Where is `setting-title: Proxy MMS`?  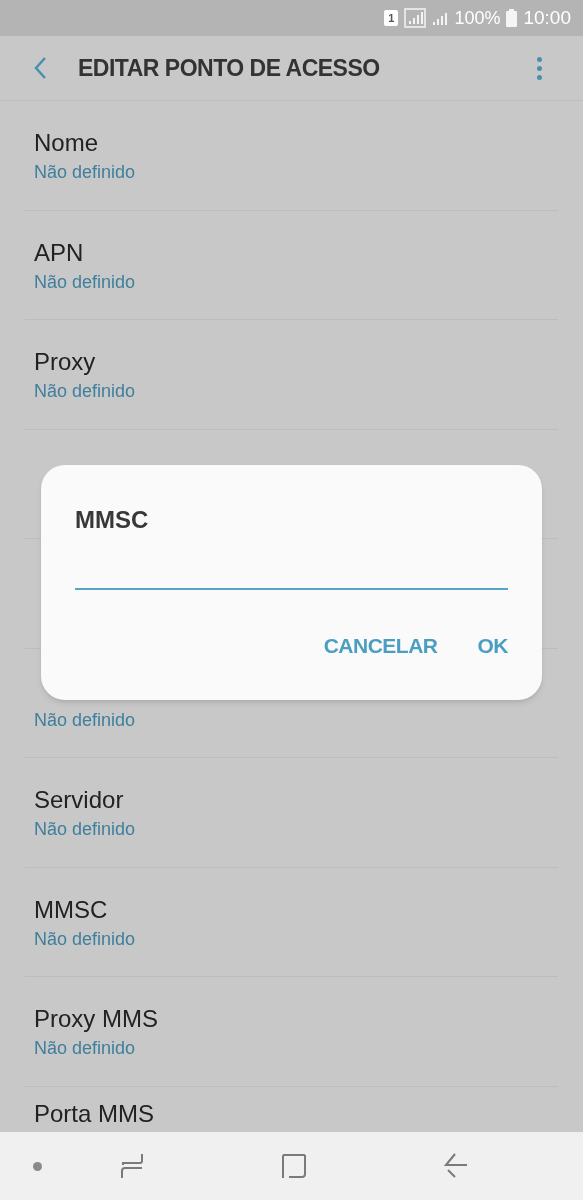 setting-title: Proxy MMS is located at coordinates (96, 1019).